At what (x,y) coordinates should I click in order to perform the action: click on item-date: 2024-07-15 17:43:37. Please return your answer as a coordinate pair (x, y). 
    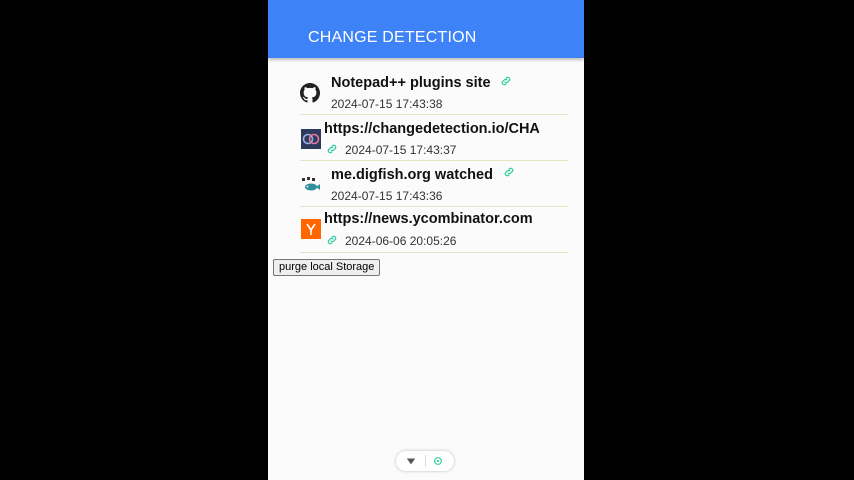
    Looking at the image, I should click on (401, 150).